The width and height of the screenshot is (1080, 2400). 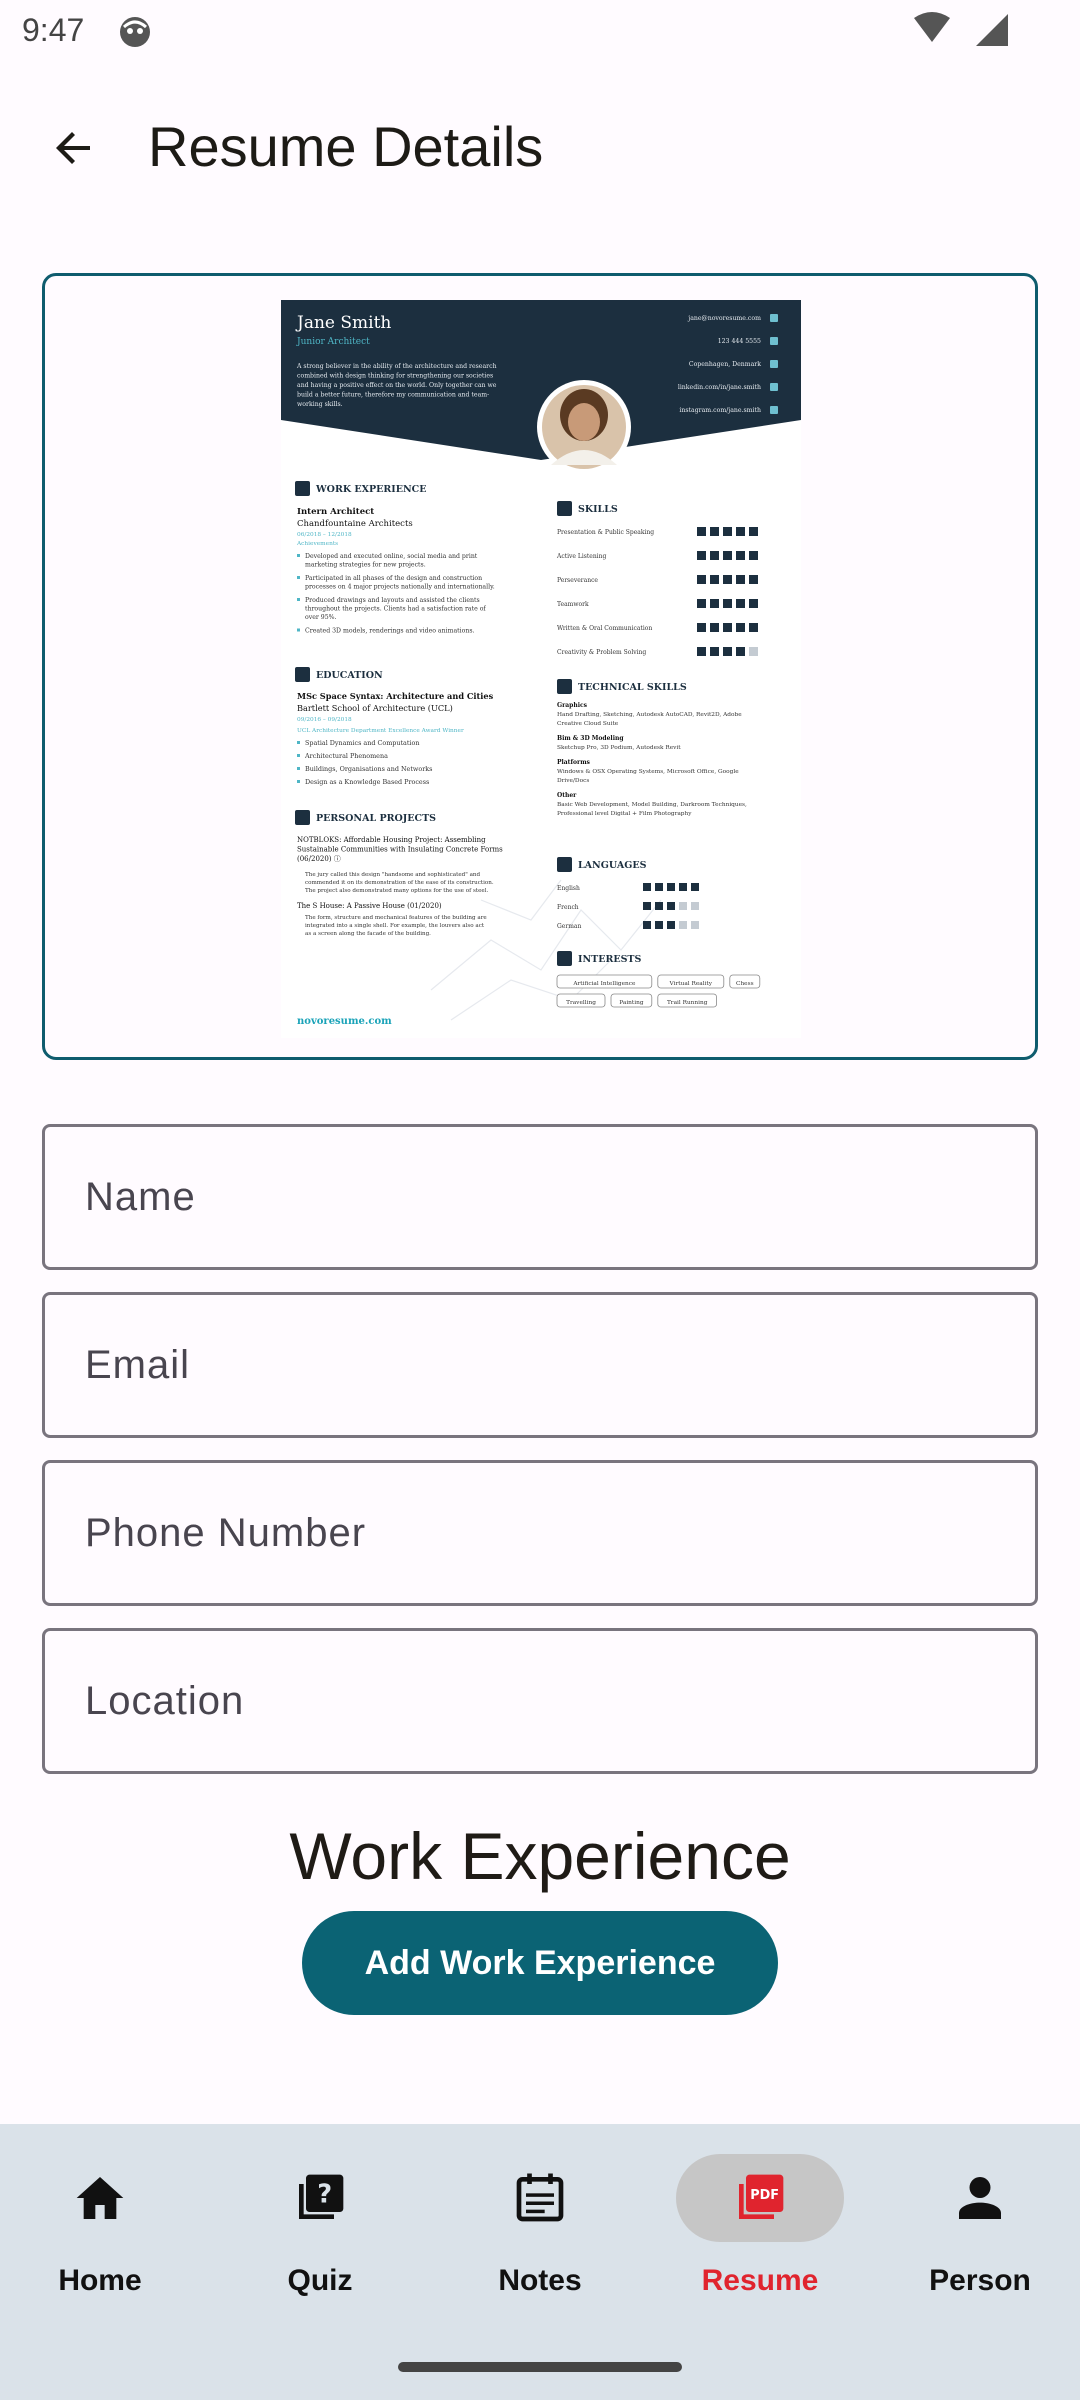 I want to click on resume-tech-line: Creative Cloud Suite, so click(x=588, y=724).